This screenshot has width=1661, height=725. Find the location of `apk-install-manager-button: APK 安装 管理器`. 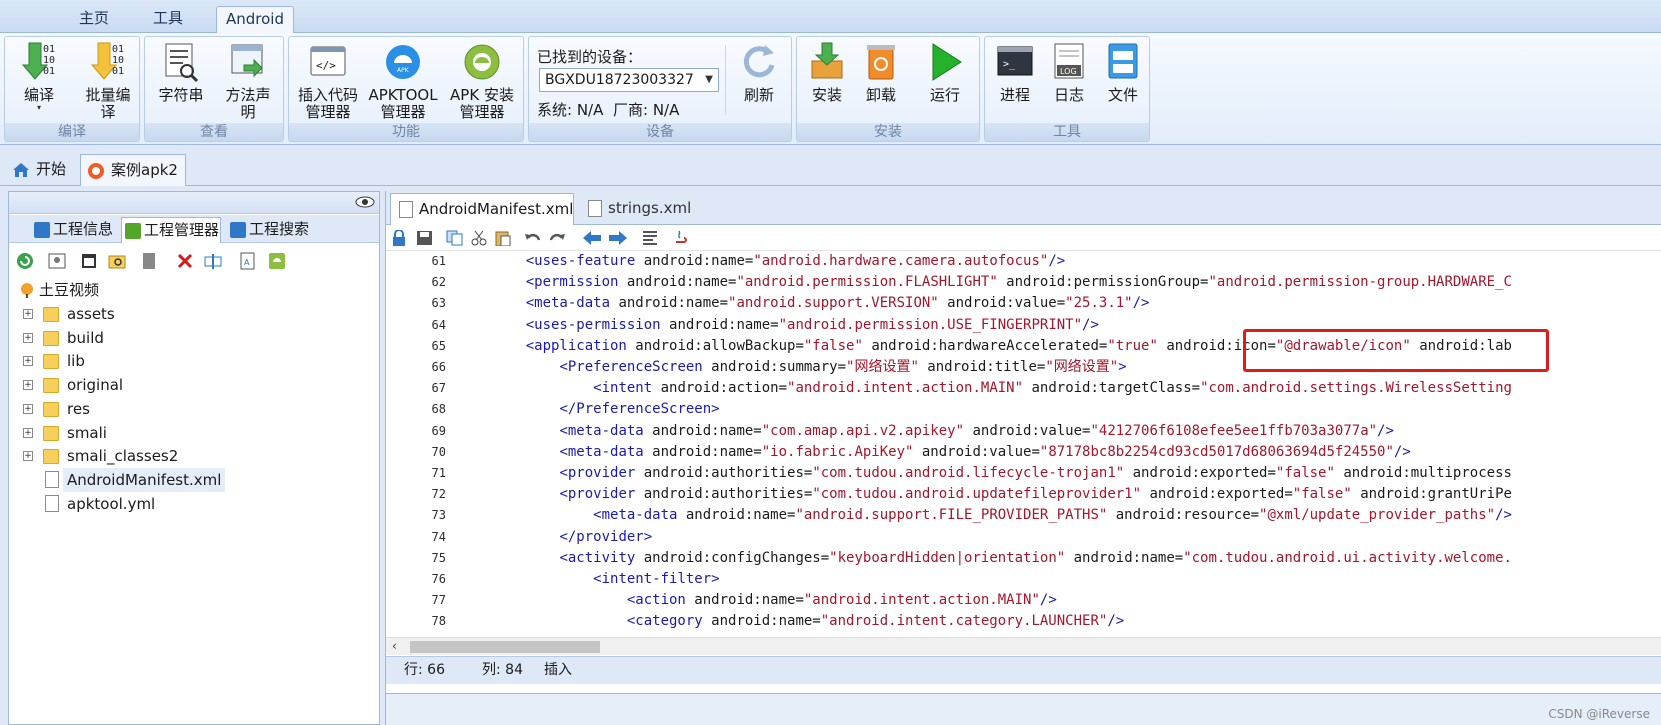

apk-install-manager-button: APK 安装 管理器 is located at coordinates (482, 81).